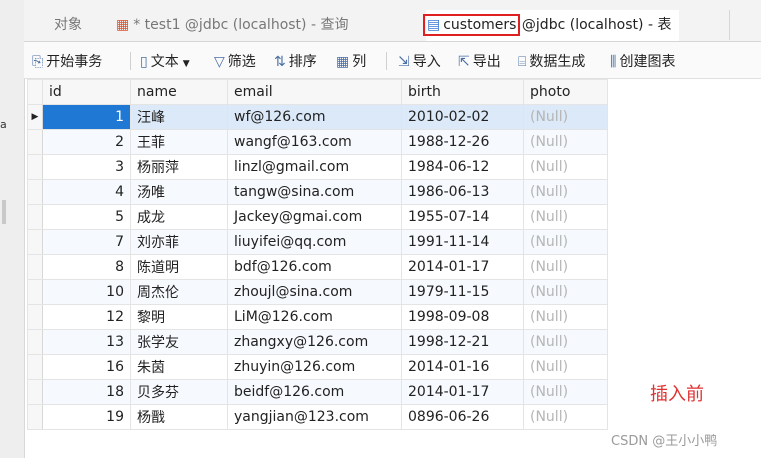 The width and height of the screenshot is (761, 458). What do you see at coordinates (86, 142) in the screenshot?
I see `cell-id: 2` at bounding box center [86, 142].